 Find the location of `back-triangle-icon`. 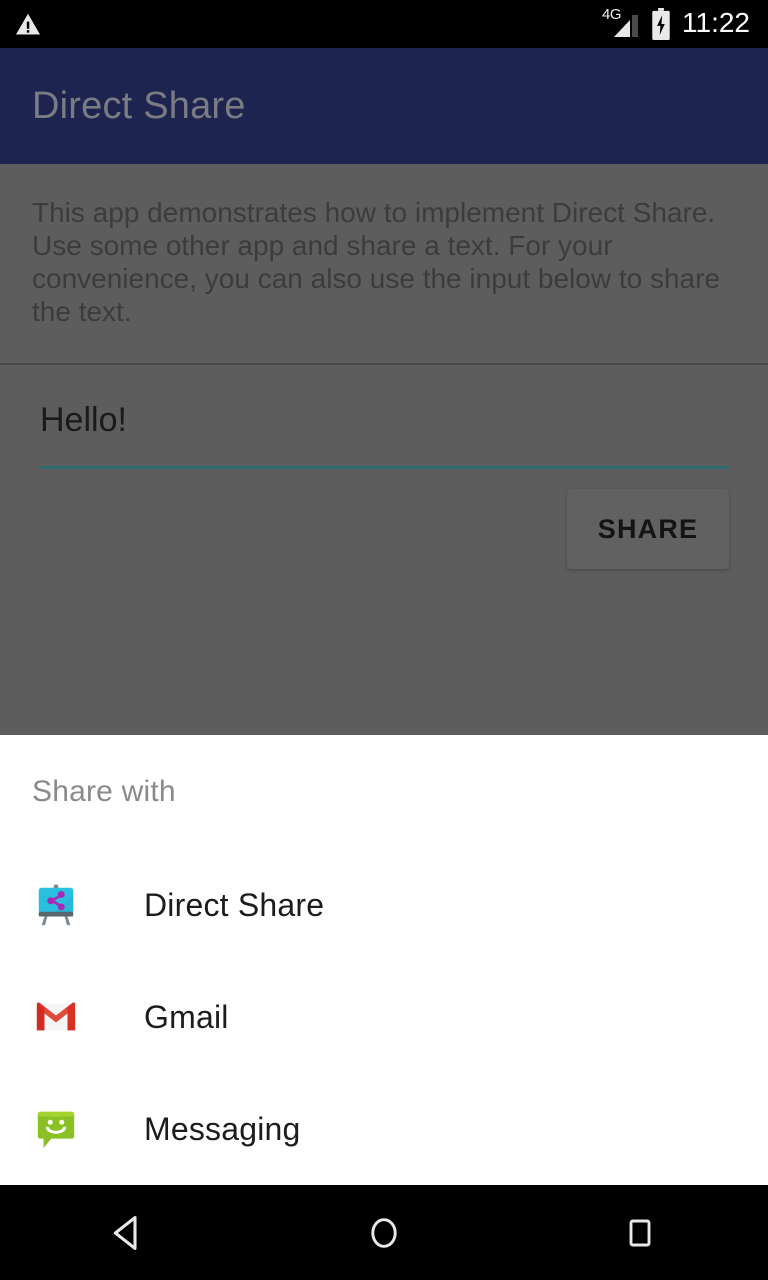

back-triangle-icon is located at coordinates (125, 1232).